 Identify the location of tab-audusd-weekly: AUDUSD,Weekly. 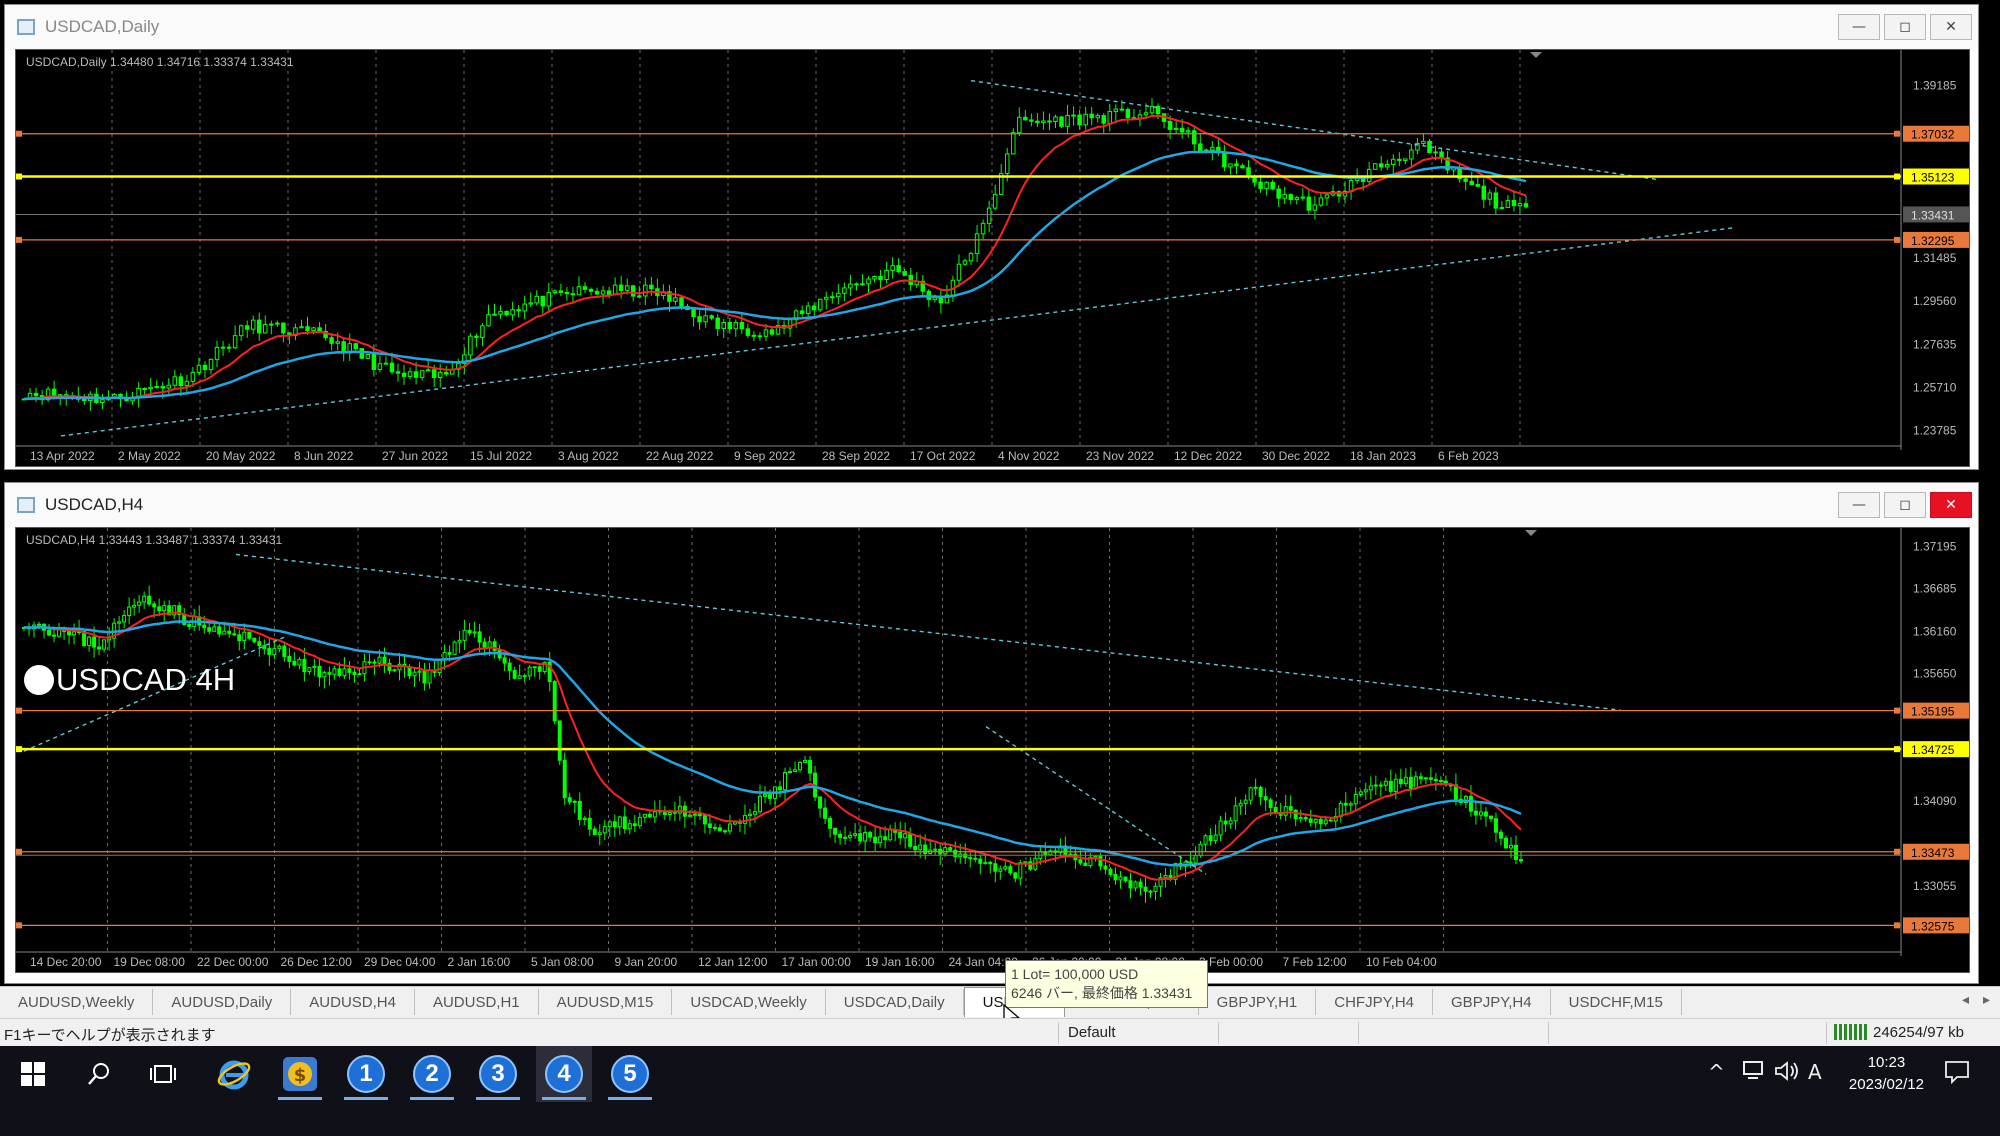
(77, 1002).